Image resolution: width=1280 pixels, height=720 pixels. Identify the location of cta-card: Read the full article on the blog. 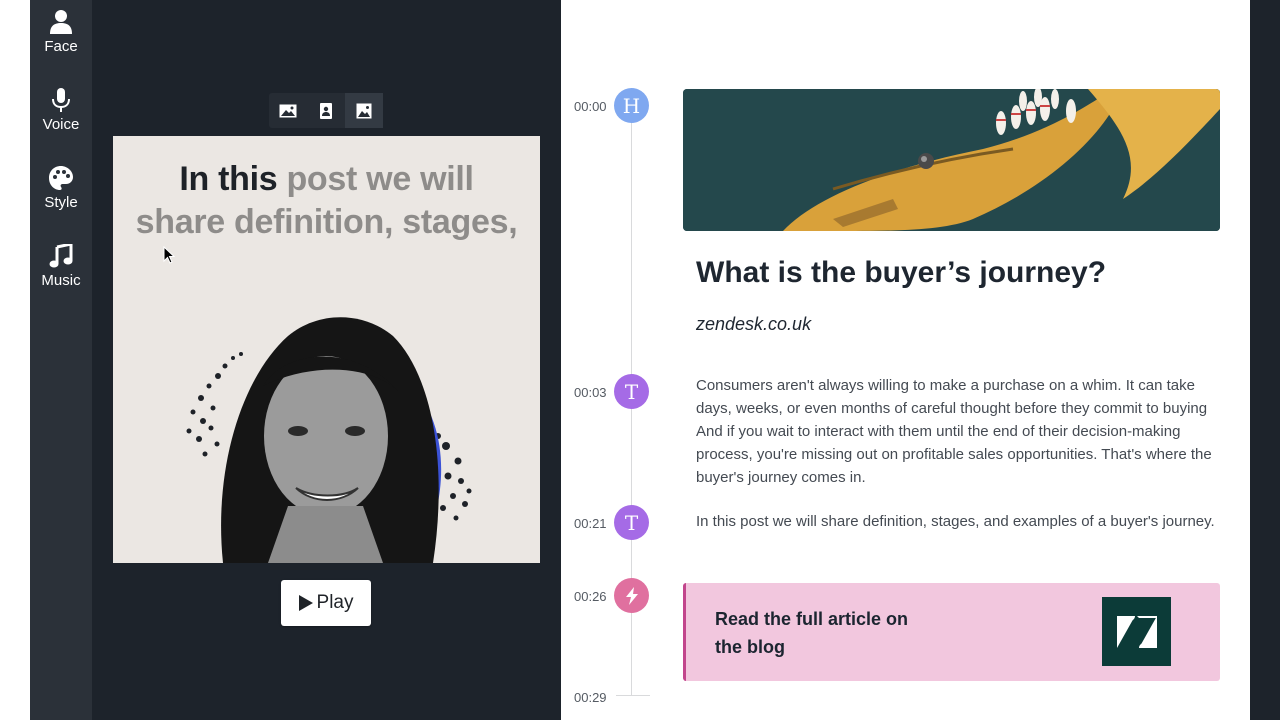
(951, 632).